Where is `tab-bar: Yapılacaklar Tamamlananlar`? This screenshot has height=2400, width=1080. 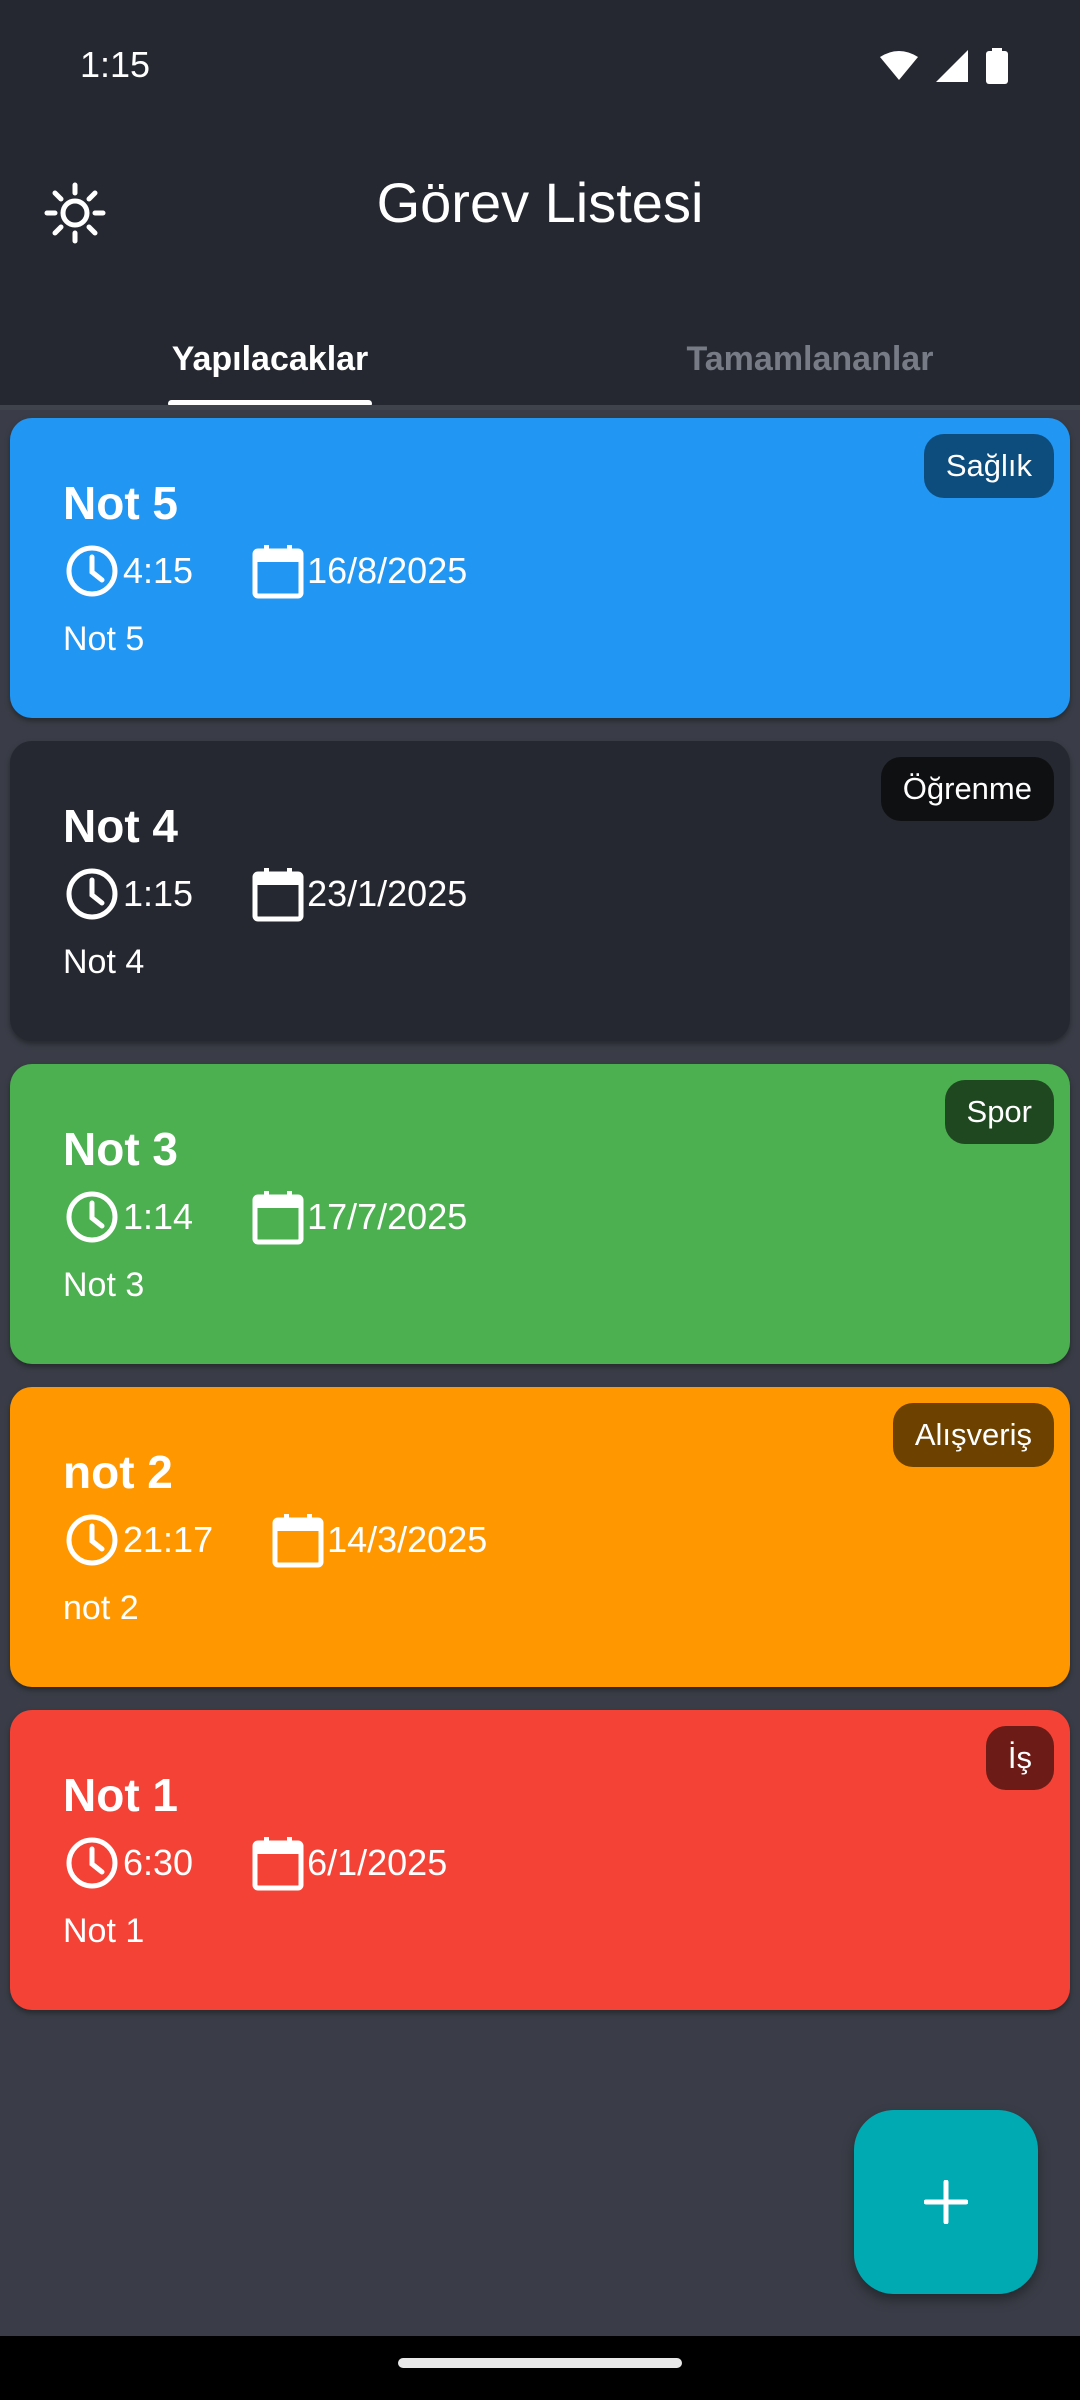
tab-bar: Yapılacaklar Tamamlananlar is located at coordinates (540, 375).